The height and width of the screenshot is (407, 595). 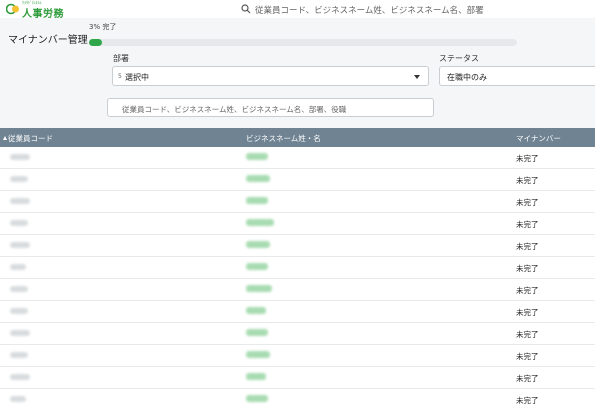 I want to click on global-search: 従業員コード、ビジネスネーム姓、ビジネスネーム名、部署, so click(x=402, y=9).